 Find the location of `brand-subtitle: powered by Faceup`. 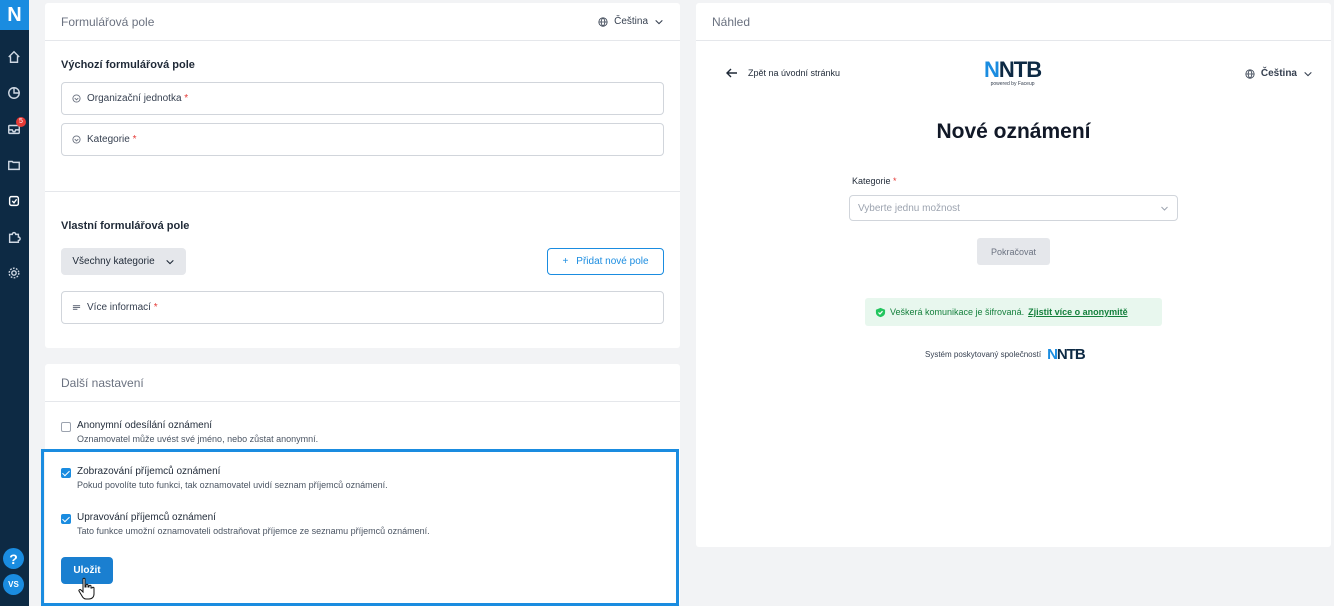

brand-subtitle: powered by Faceup is located at coordinates (1012, 84).